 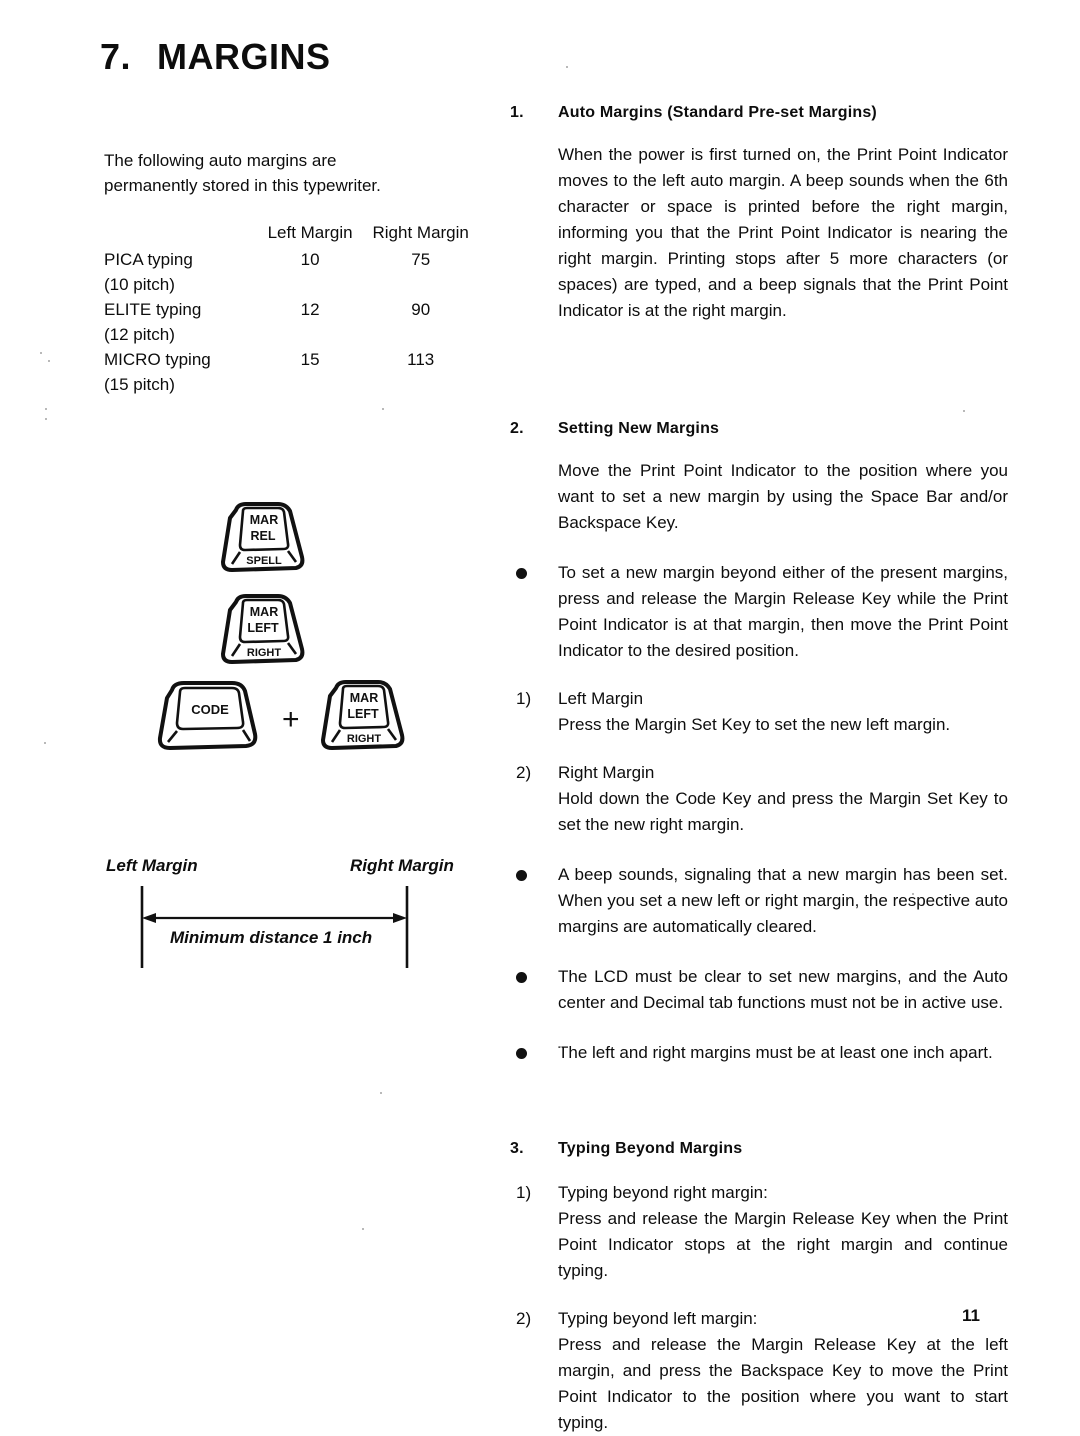 What do you see at coordinates (310, 334) in the screenshot?
I see `row-pitch-elite-blank` at bounding box center [310, 334].